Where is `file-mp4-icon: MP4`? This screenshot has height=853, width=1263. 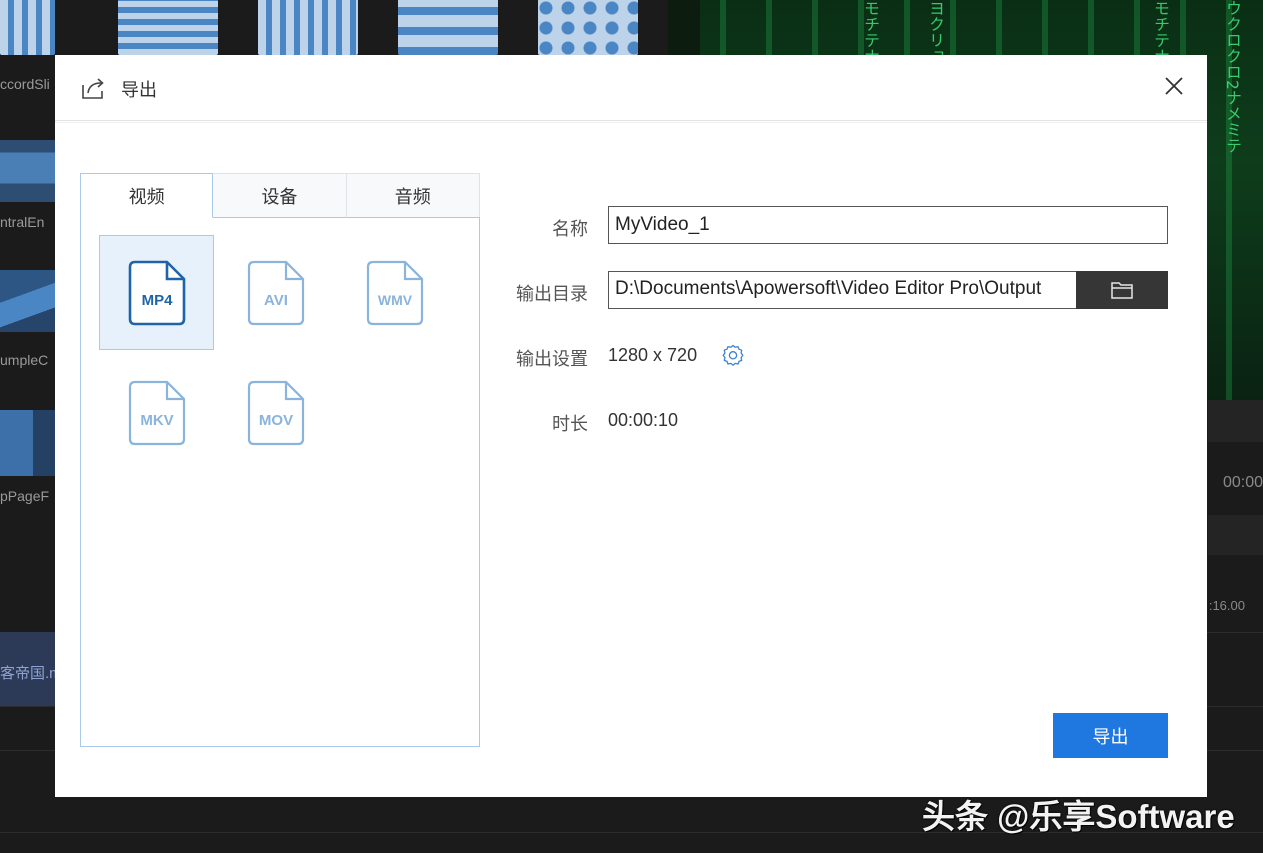 file-mp4-icon: MP4 is located at coordinates (156, 292).